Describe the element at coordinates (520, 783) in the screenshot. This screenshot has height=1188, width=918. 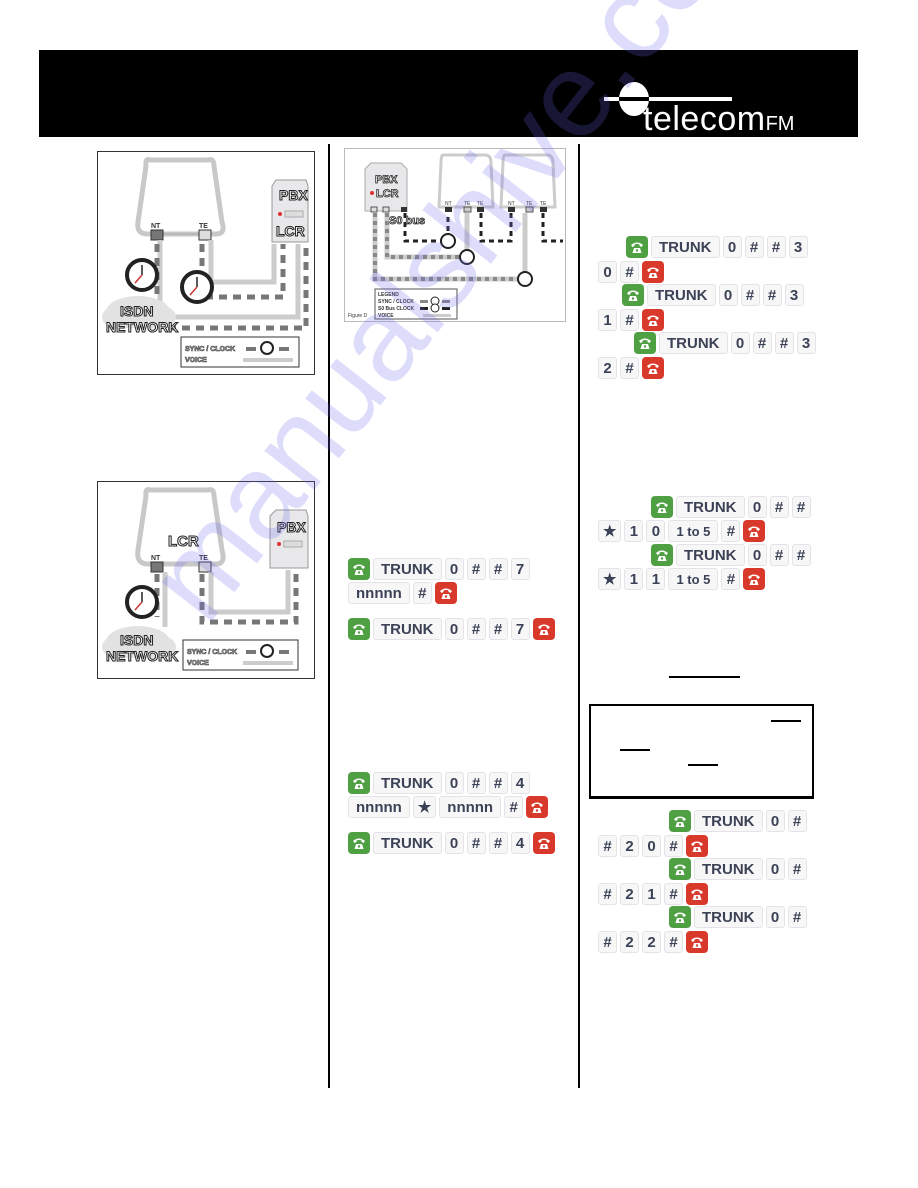
I see `dial-key: 4` at that location.